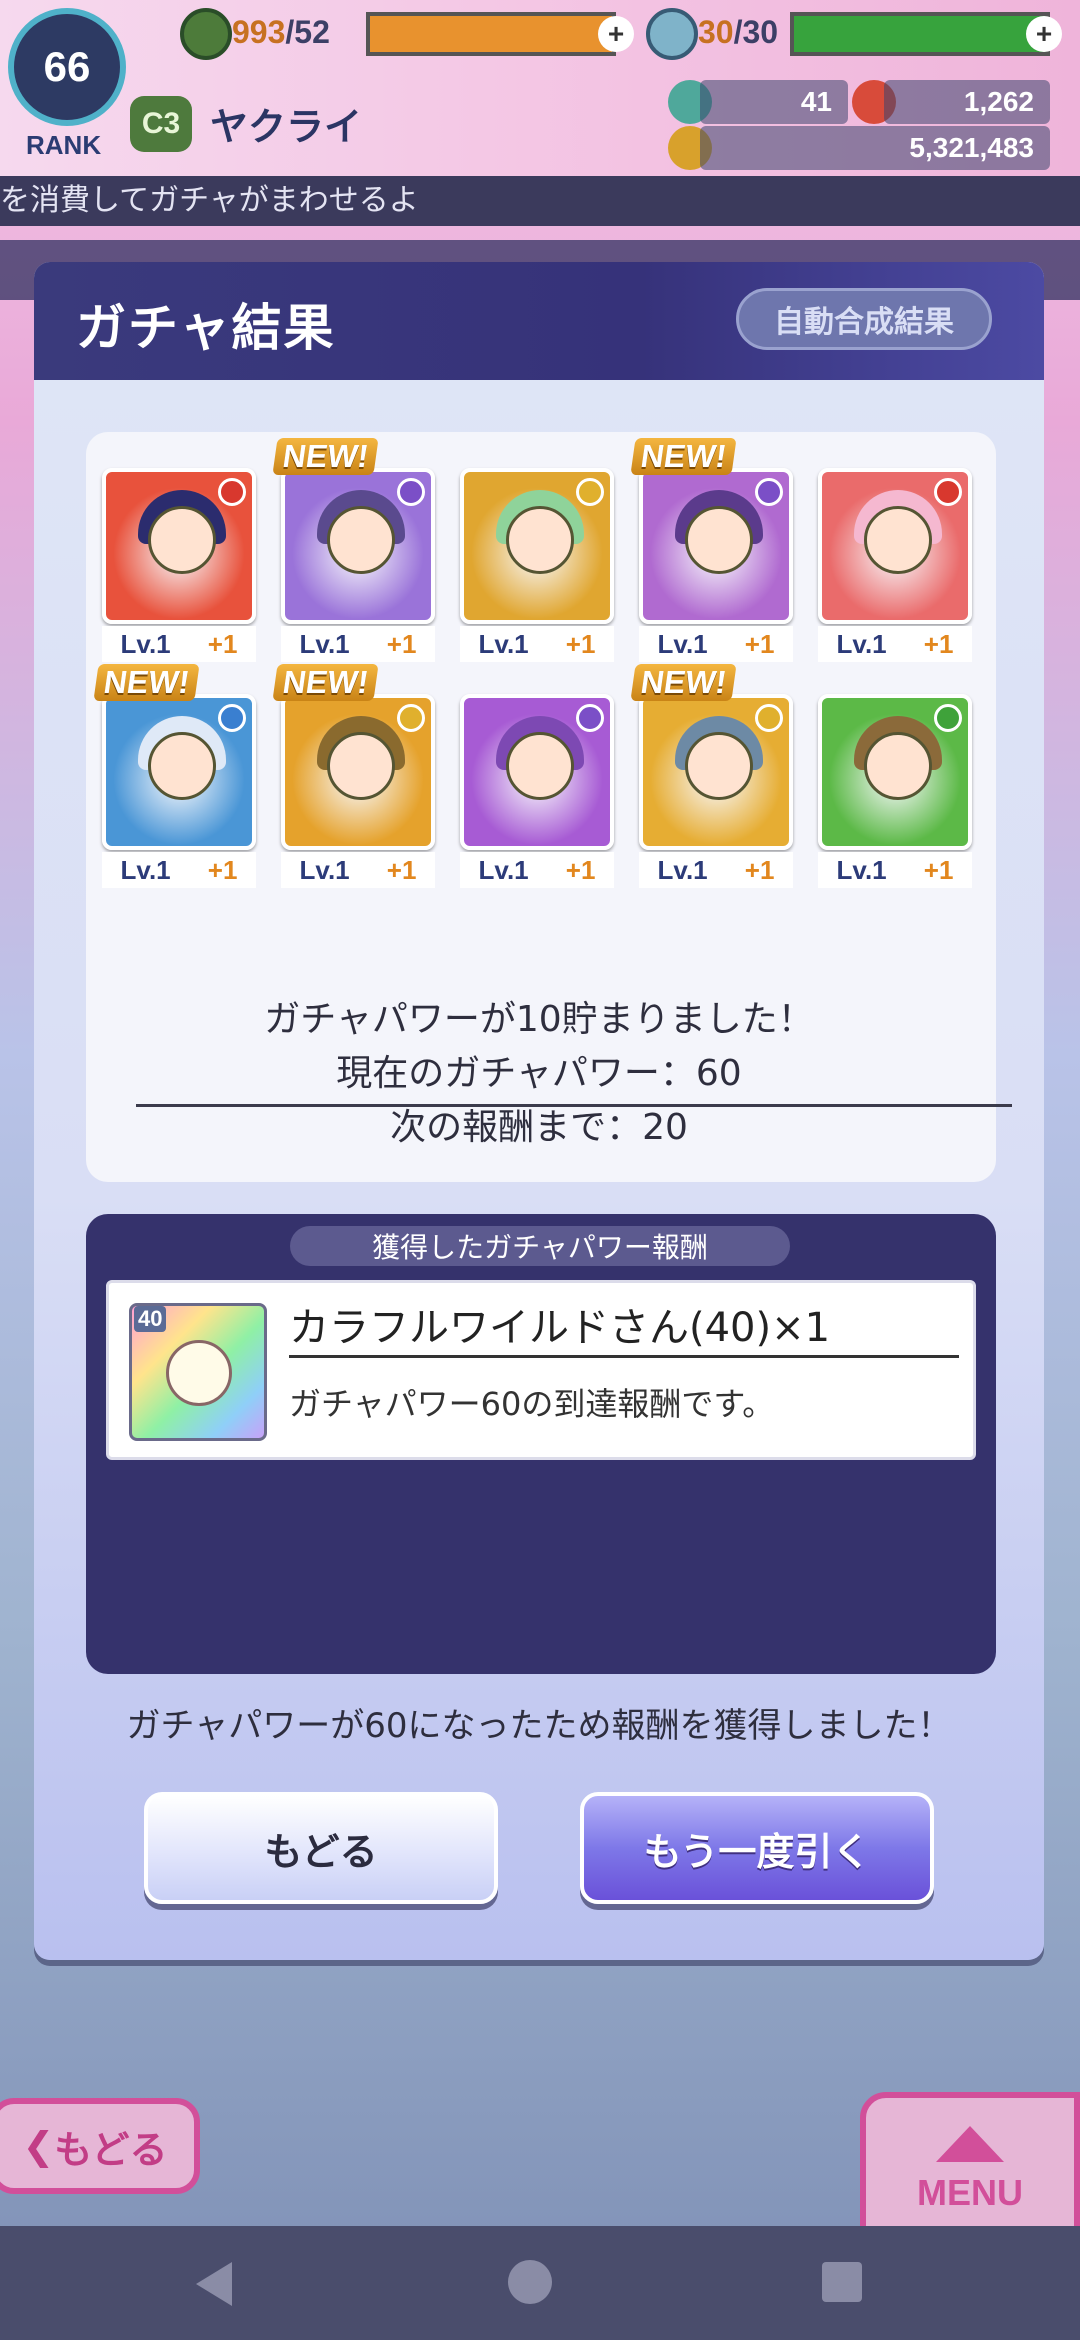 The width and height of the screenshot is (1080, 2340). Describe the element at coordinates (64, 145) in the screenshot. I see `rank-label: RANK` at that location.